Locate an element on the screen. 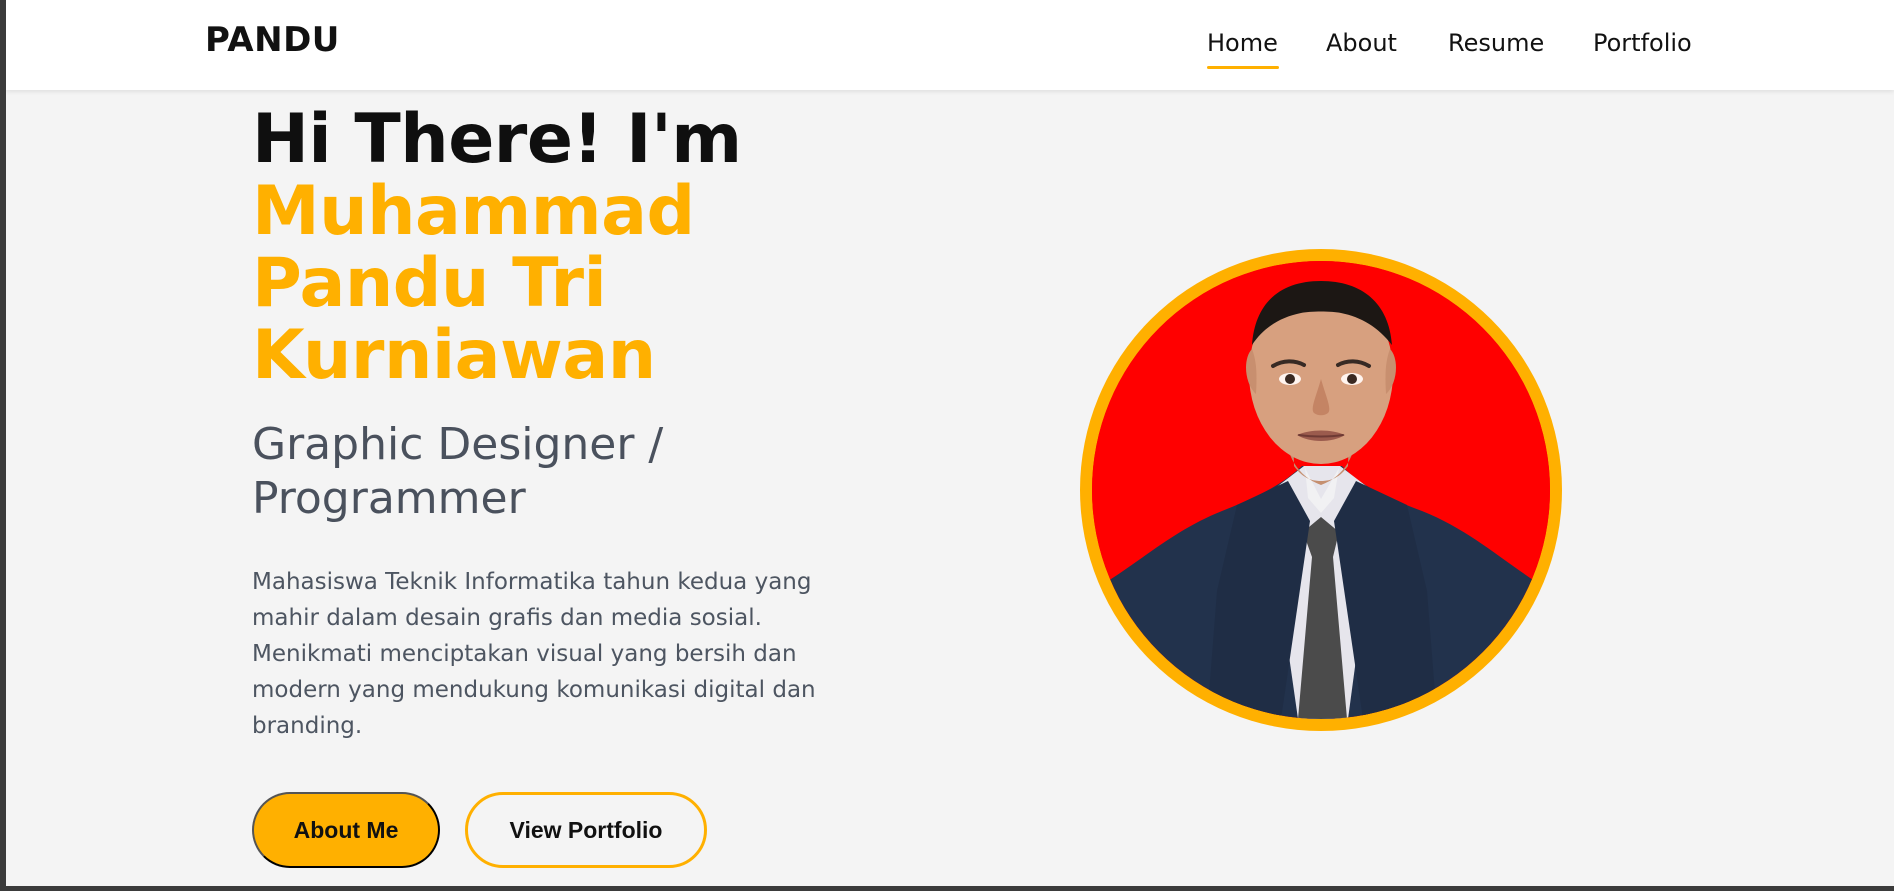  hero-role-line-1: Graphic Designer / is located at coordinates (458, 444).